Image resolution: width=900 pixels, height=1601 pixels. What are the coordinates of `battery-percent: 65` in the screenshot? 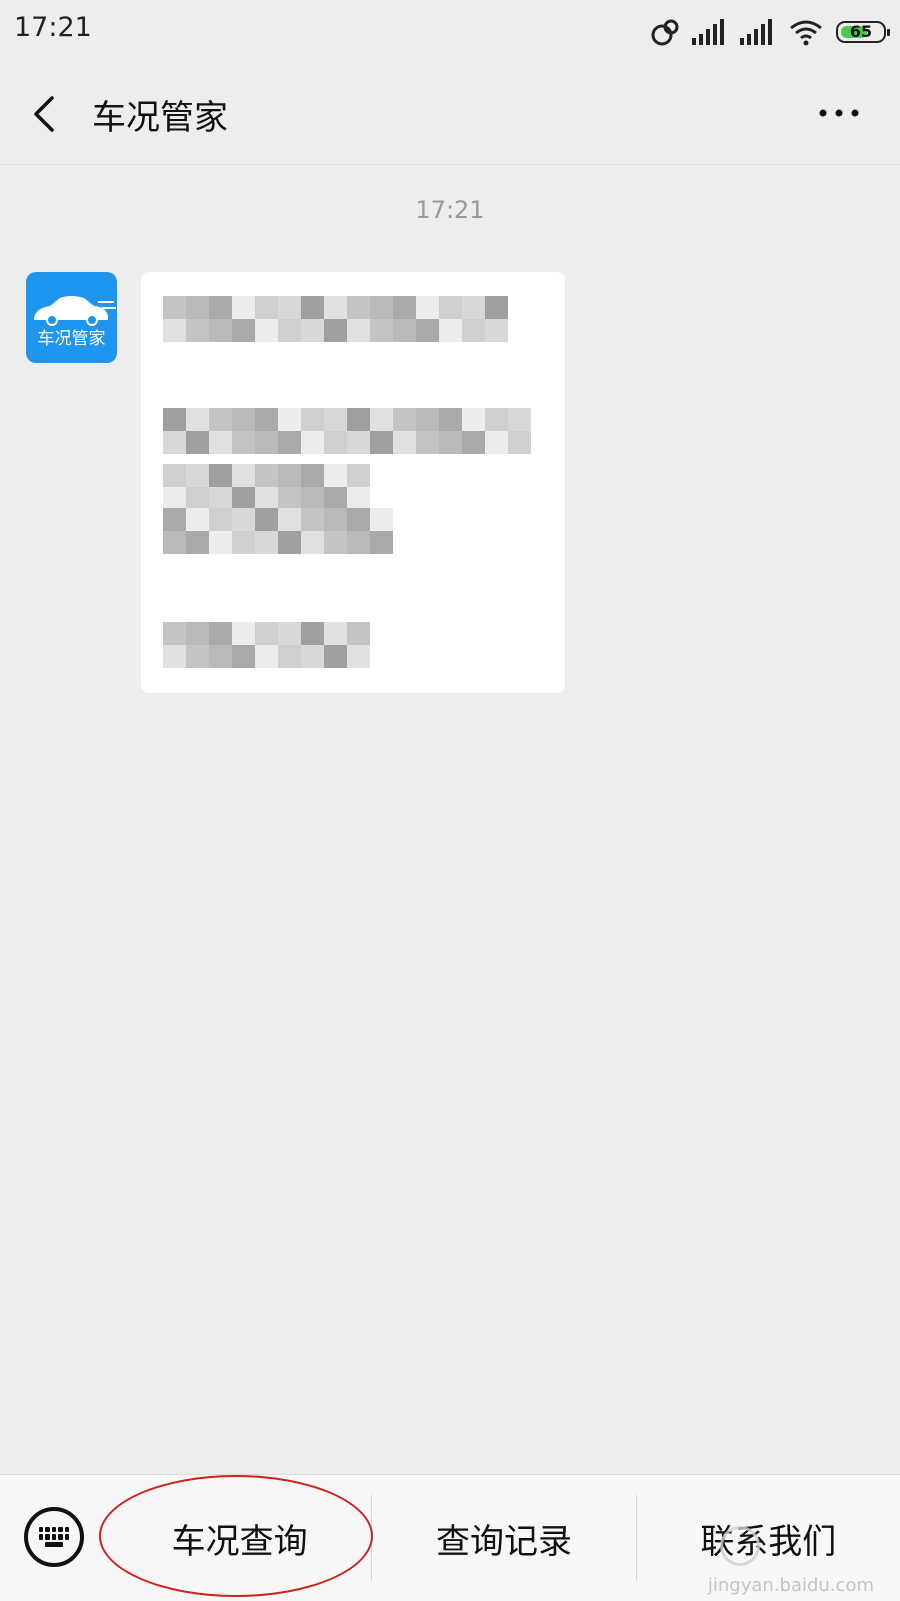 It's located at (861, 31).